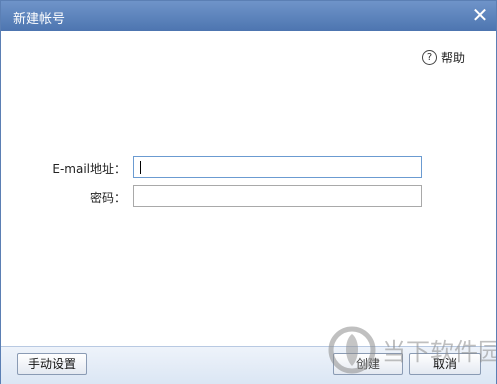 This screenshot has height=384, width=497. What do you see at coordinates (107, 198) in the screenshot?
I see `password-label: 密码：` at bounding box center [107, 198].